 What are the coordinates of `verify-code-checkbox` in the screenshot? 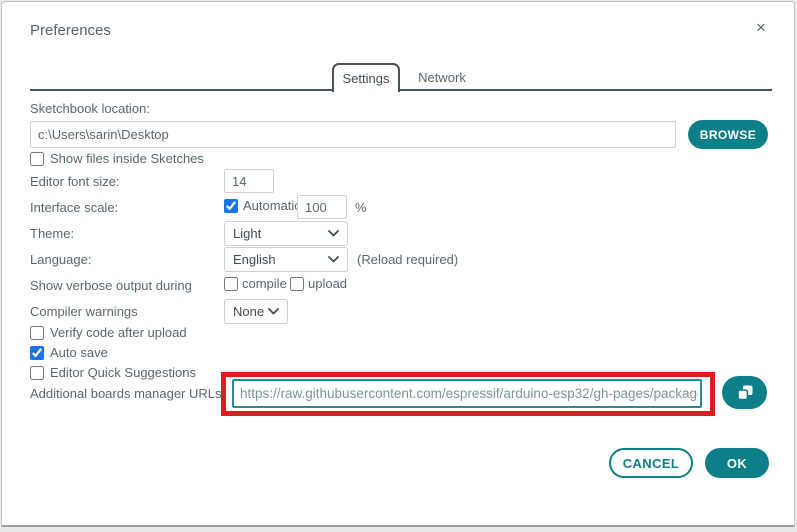 It's located at (37, 332).